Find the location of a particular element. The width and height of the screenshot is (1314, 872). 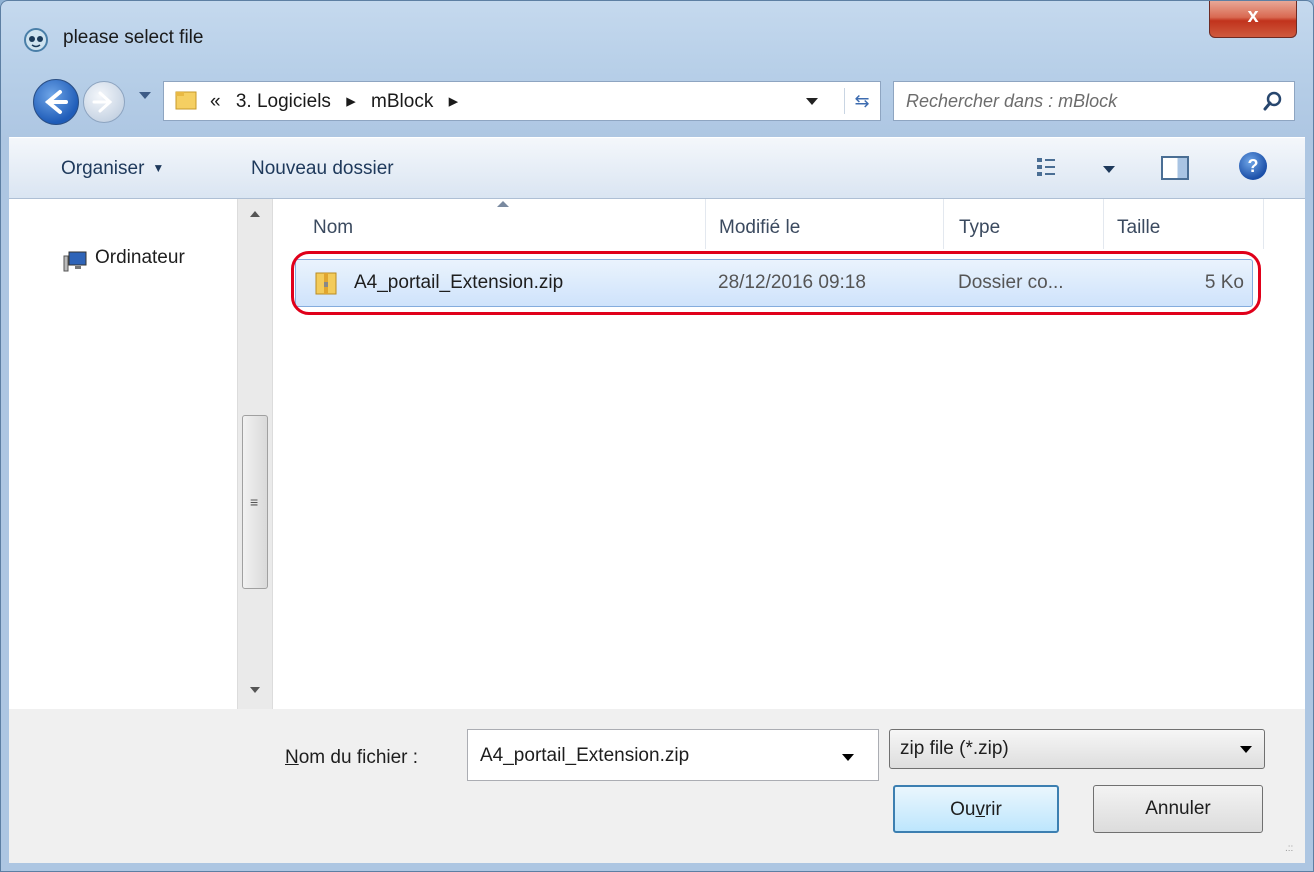

title-bar: please select file x is located at coordinates (657, 26).